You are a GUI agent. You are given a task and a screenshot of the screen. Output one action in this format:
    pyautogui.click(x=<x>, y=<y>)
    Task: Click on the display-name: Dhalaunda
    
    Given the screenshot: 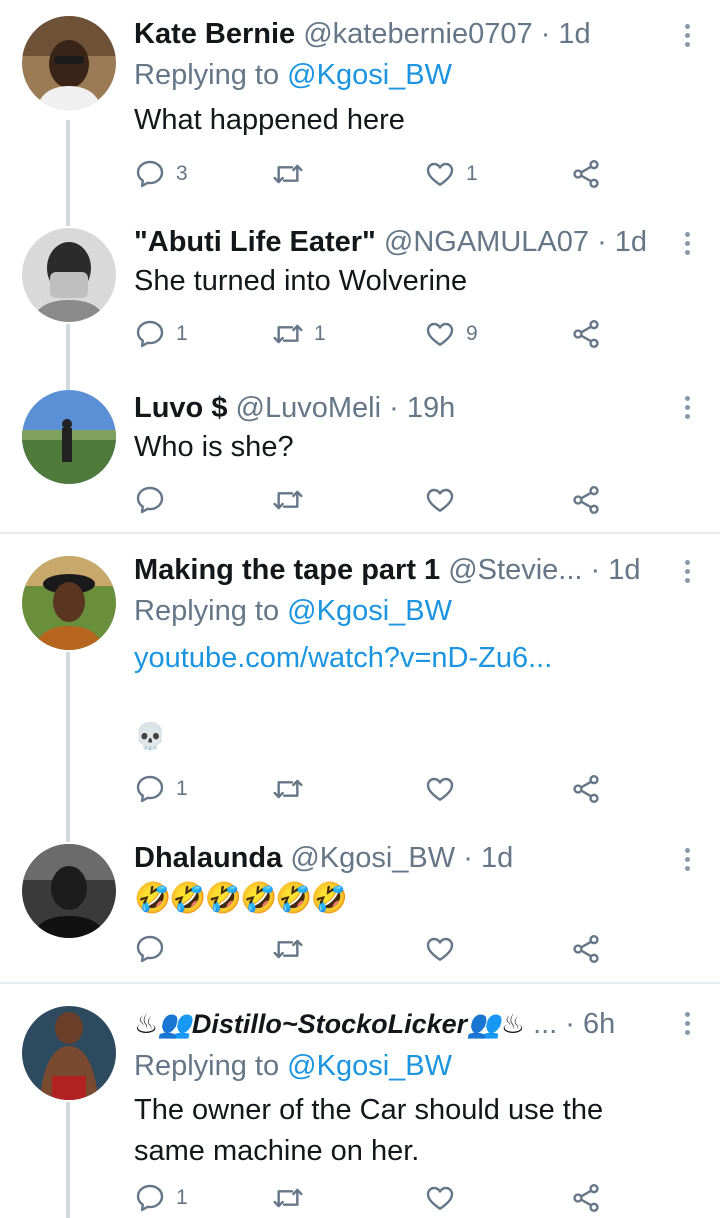 What is the action you would take?
    pyautogui.click(x=208, y=858)
    